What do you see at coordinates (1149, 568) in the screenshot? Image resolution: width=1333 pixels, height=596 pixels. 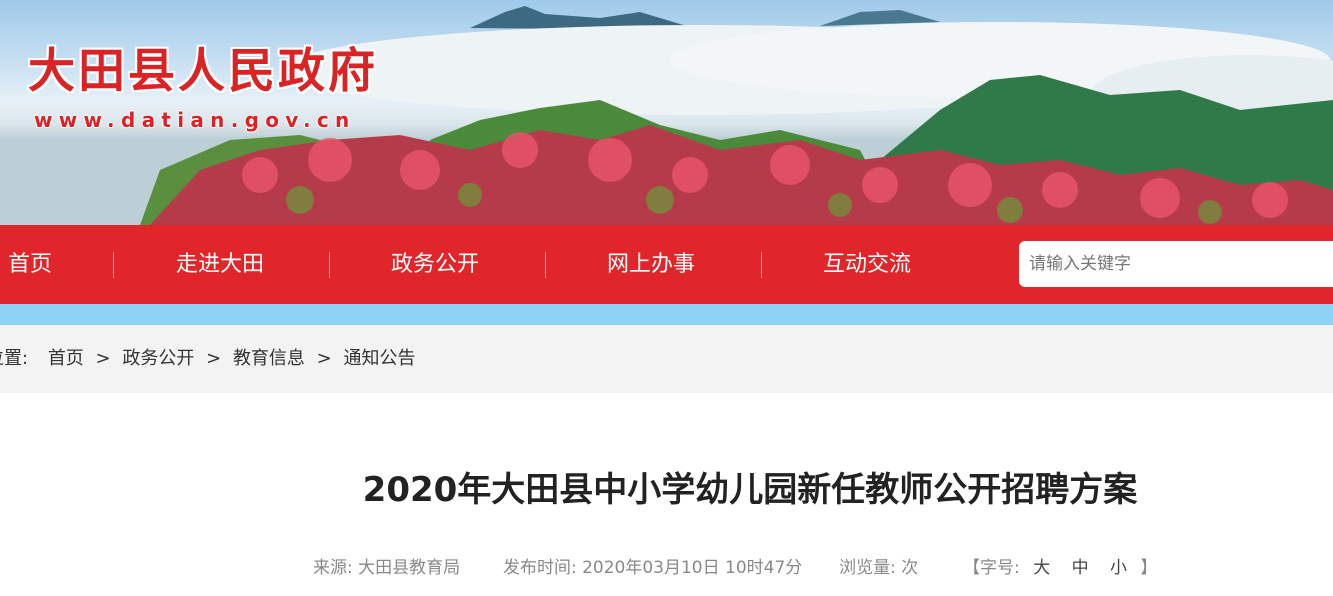 I see `font-size-close: 】` at bounding box center [1149, 568].